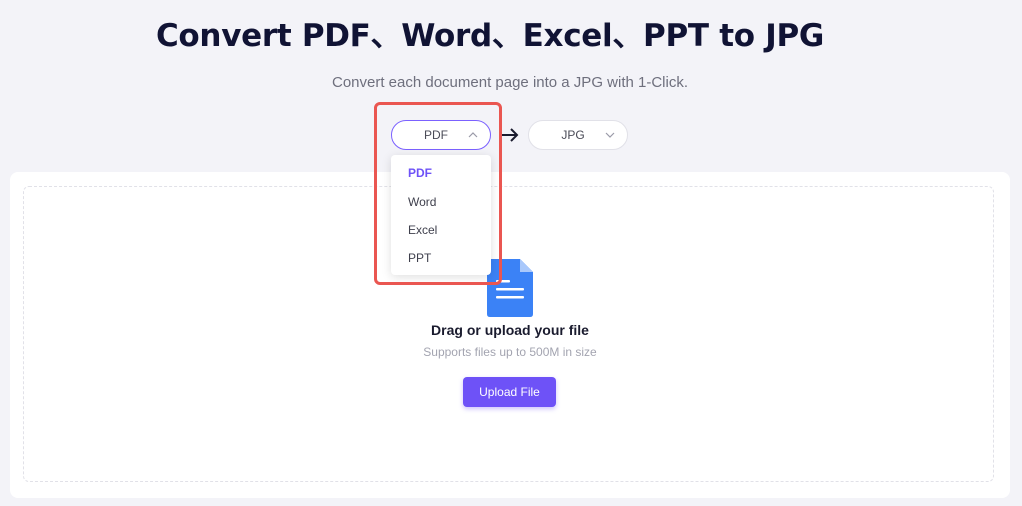  Describe the element at coordinates (509, 392) in the screenshot. I see `upload-file-button: Upload File` at that location.